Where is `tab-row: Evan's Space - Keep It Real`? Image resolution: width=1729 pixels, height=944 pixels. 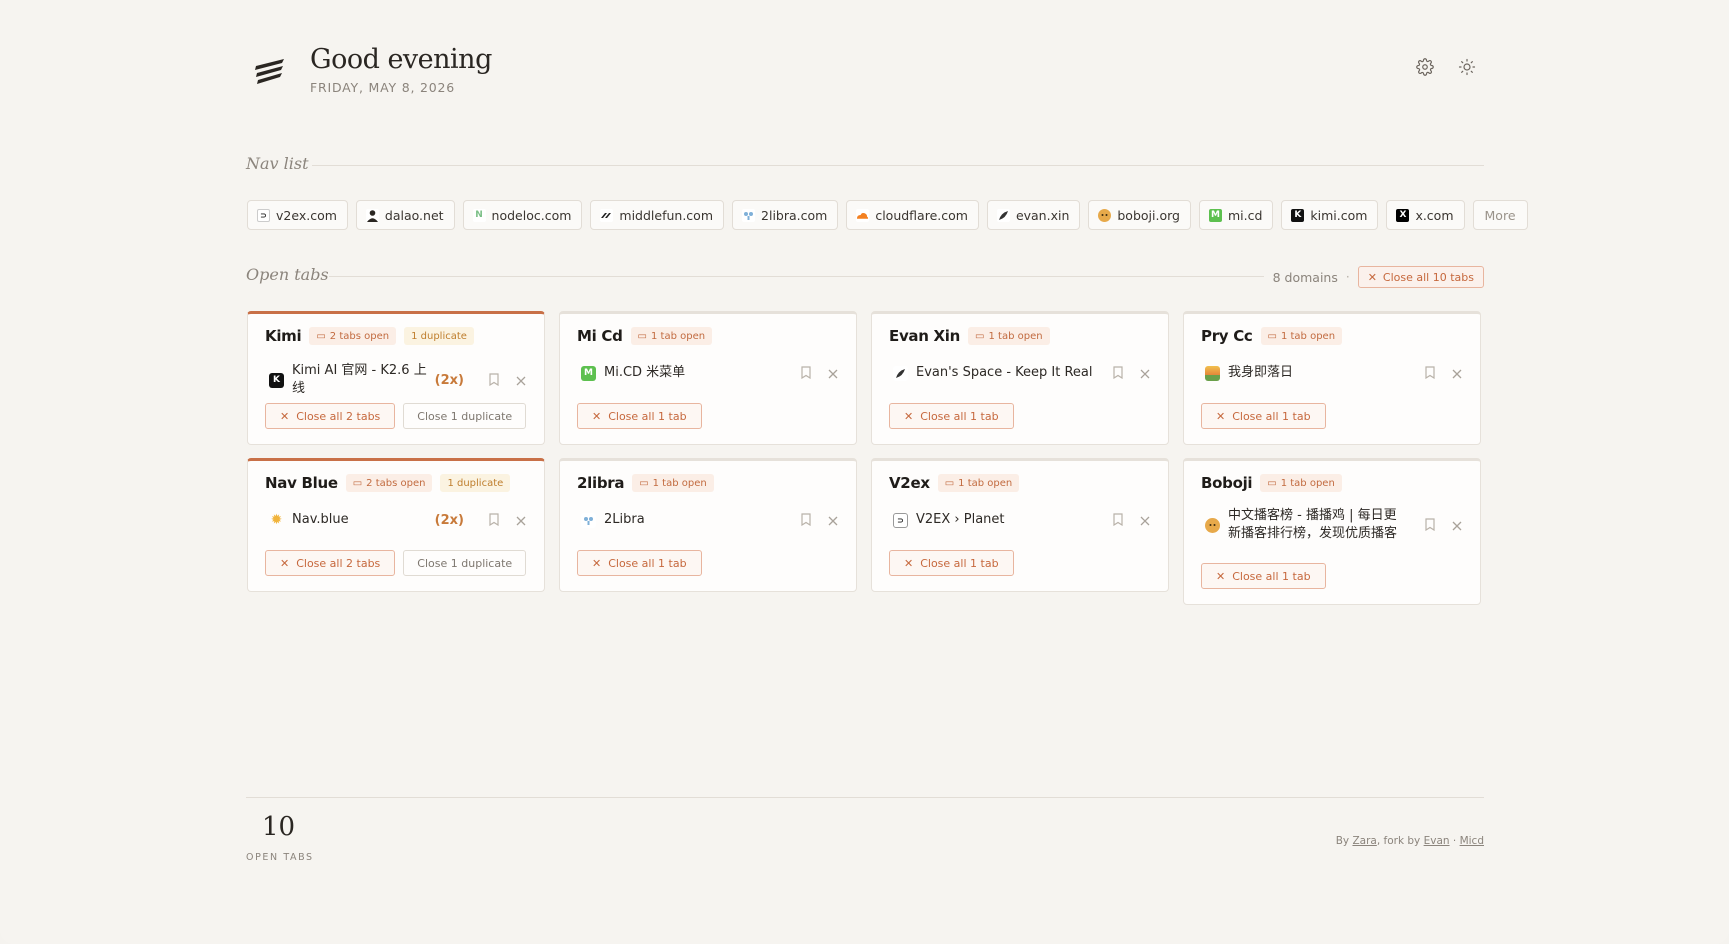
tab-row: Evan's Space - Keep It Real is located at coordinates (1022, 373).